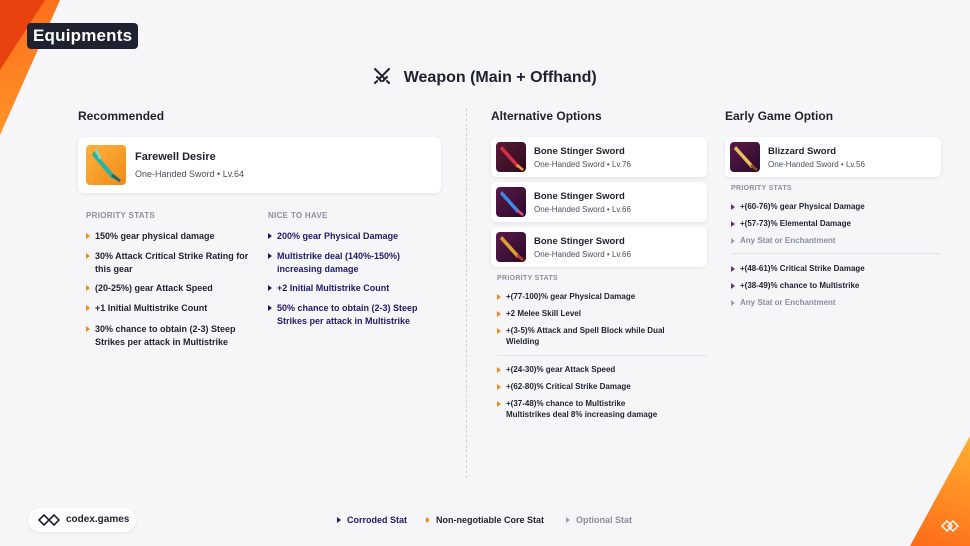 The image size is (970, 546). I want to click on stat-item: +(77-100)% gear Physical Damage, so click(597, 296).